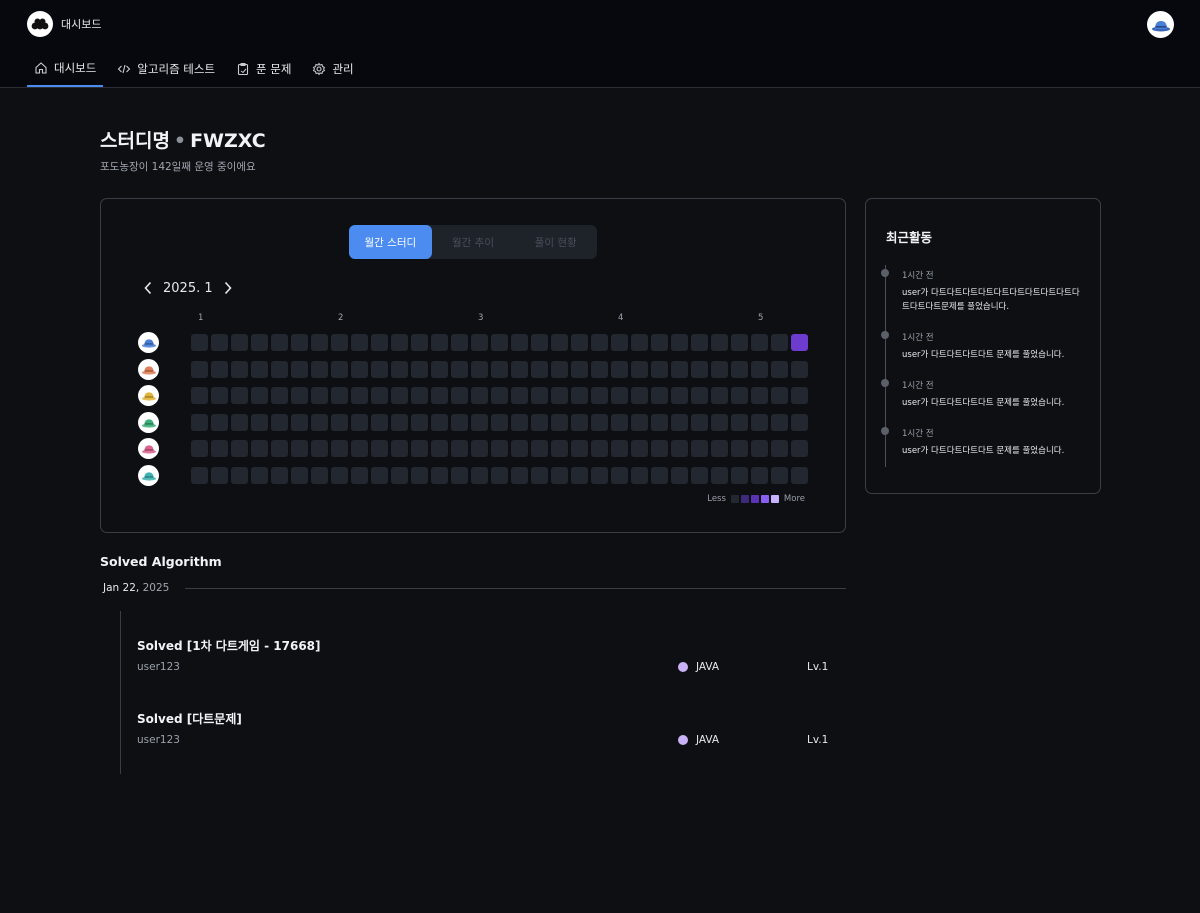  Describe the element at coordinates (473, 242) in the screenshot. I see `tab-monthly-trend: 월간 추이` at that location.